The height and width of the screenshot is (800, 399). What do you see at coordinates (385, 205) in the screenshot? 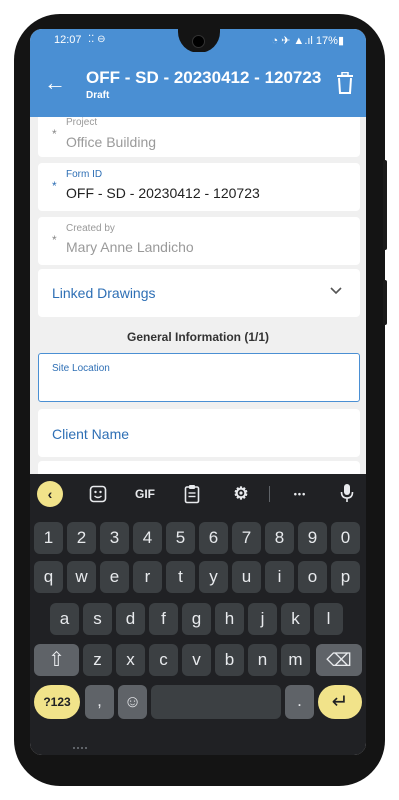
I see `power-button` at bounding box center [385, 205].